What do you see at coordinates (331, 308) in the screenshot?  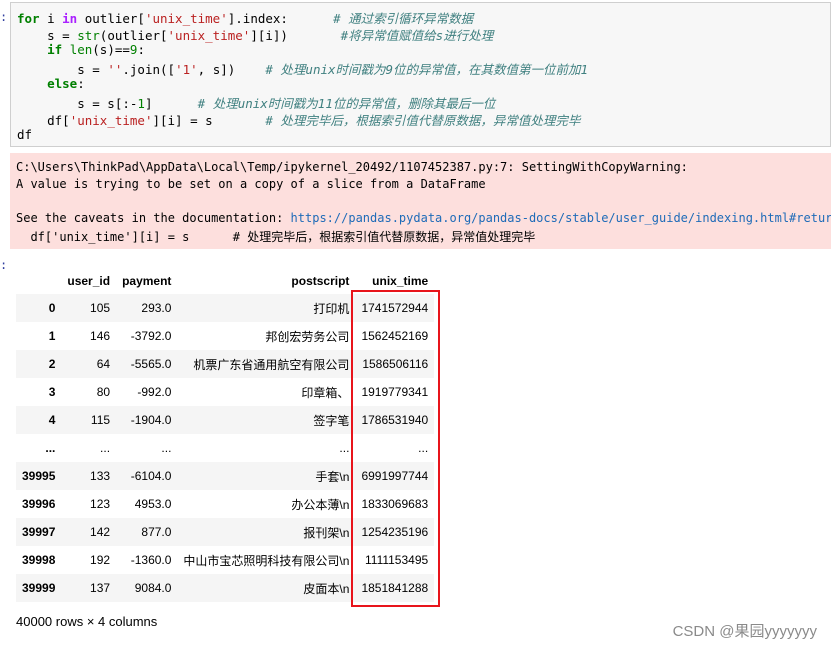 I see `table-cell: 打印机` at bounding box center [331, 308].